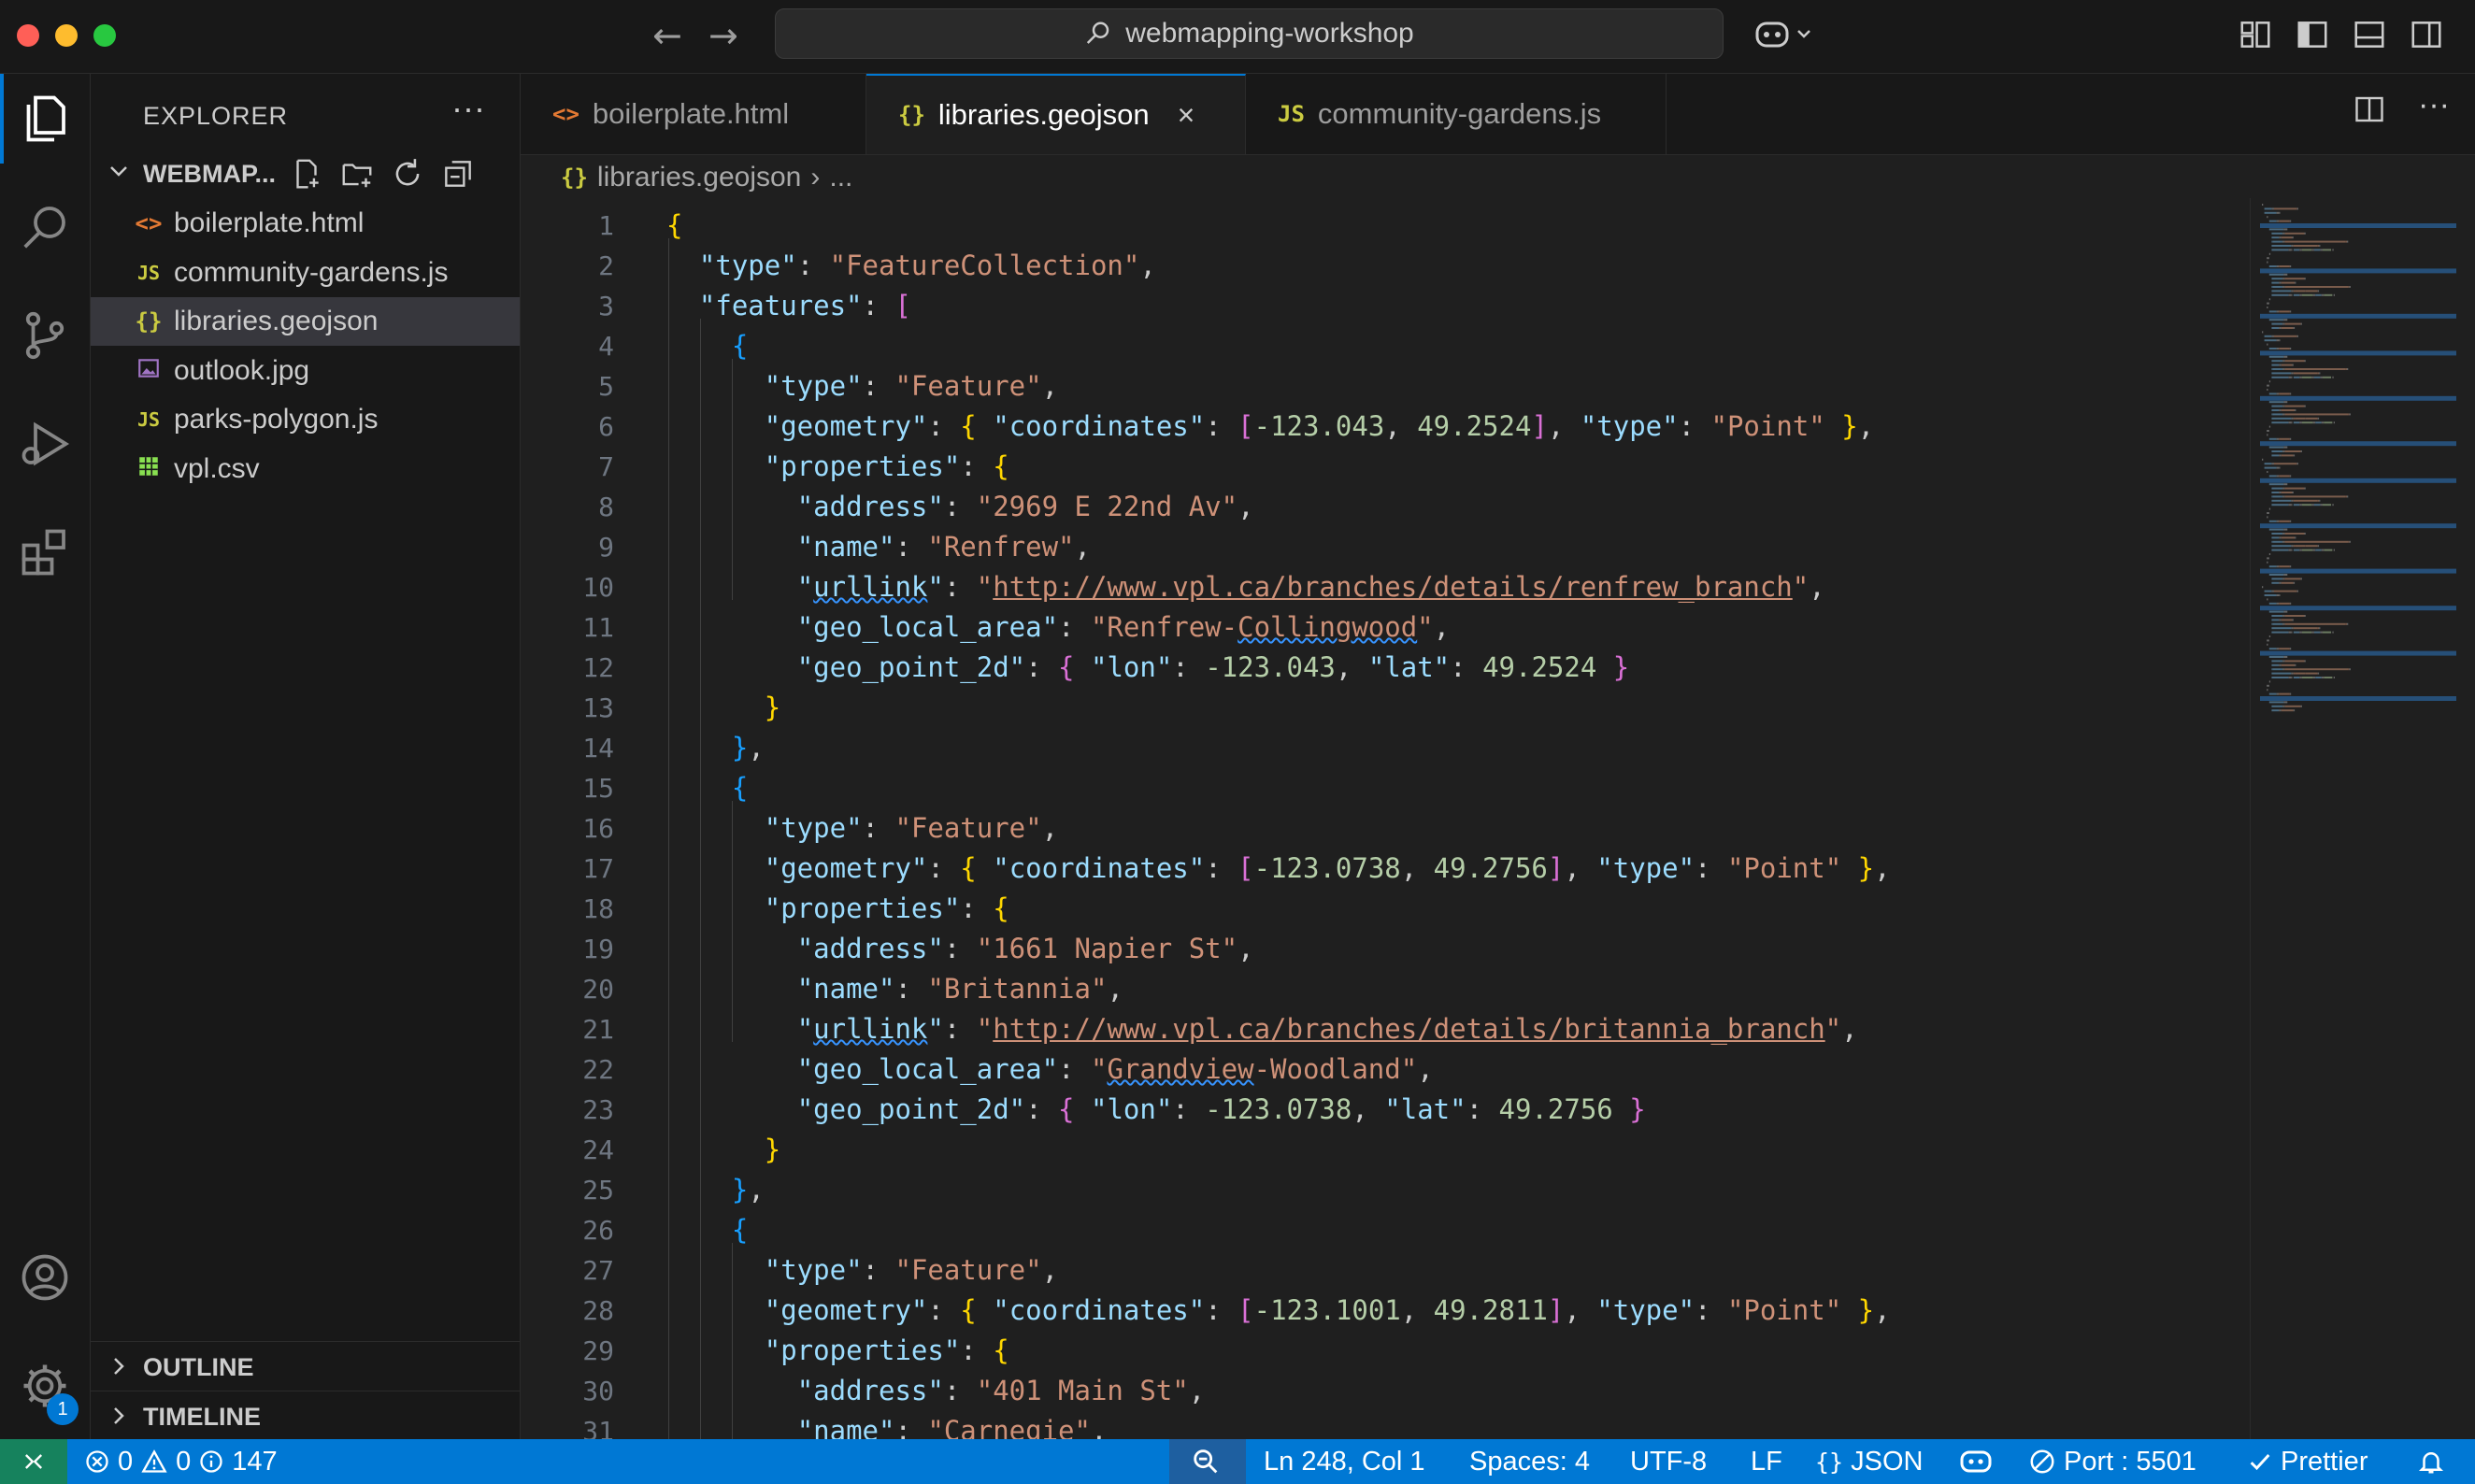 This screenshot has height=1484, width=2475. Describe the element at coordinates (723, 1150) in the screenshot. I see `code-line: }` at that location.